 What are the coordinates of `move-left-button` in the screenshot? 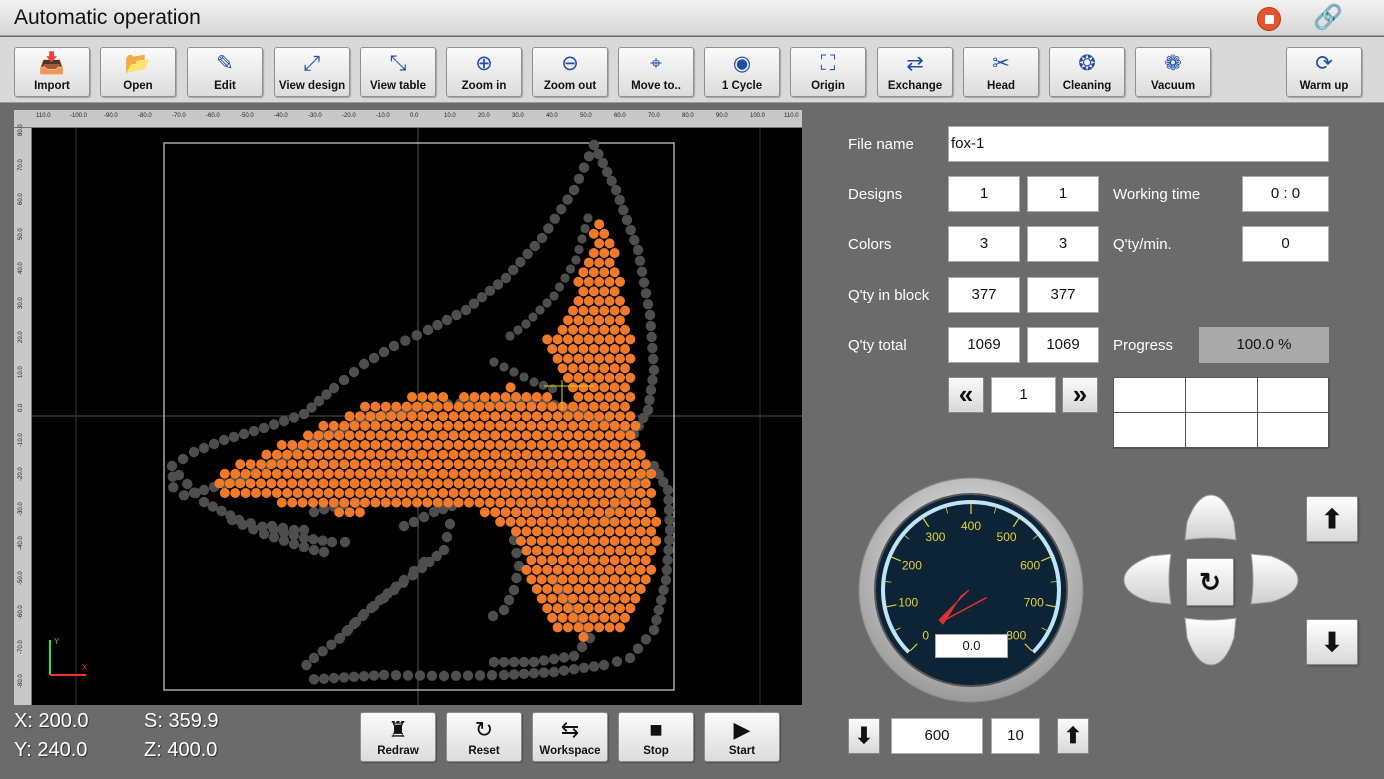 It's located at (1147, 579).